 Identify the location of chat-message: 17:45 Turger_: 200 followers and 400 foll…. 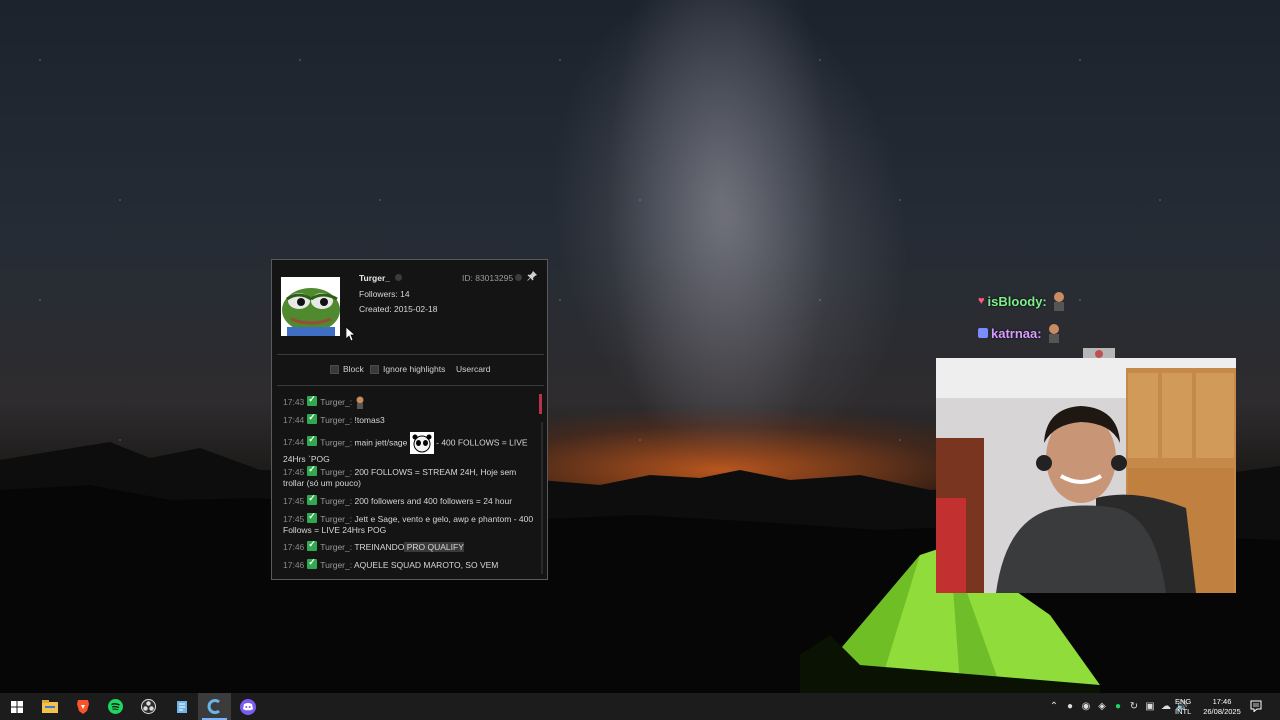
(409, 500).